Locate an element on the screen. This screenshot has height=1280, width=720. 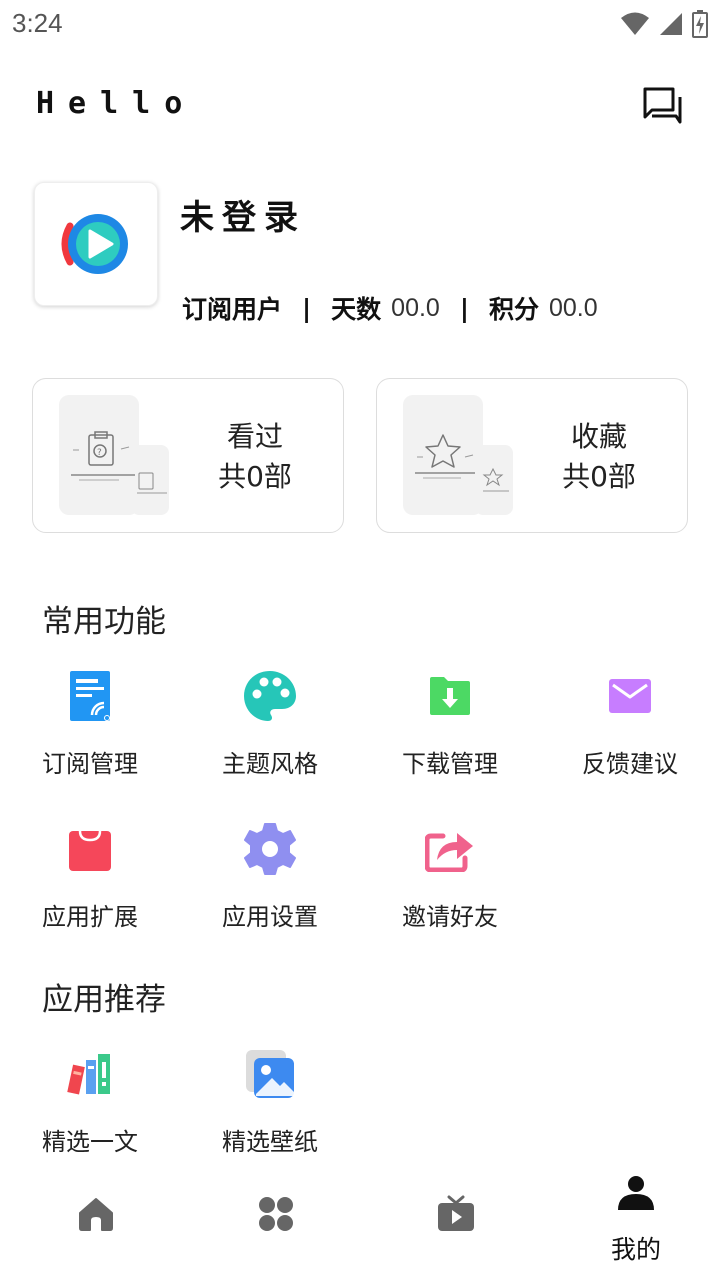
apps-grid-icon is located at coordinates (276, 1214).